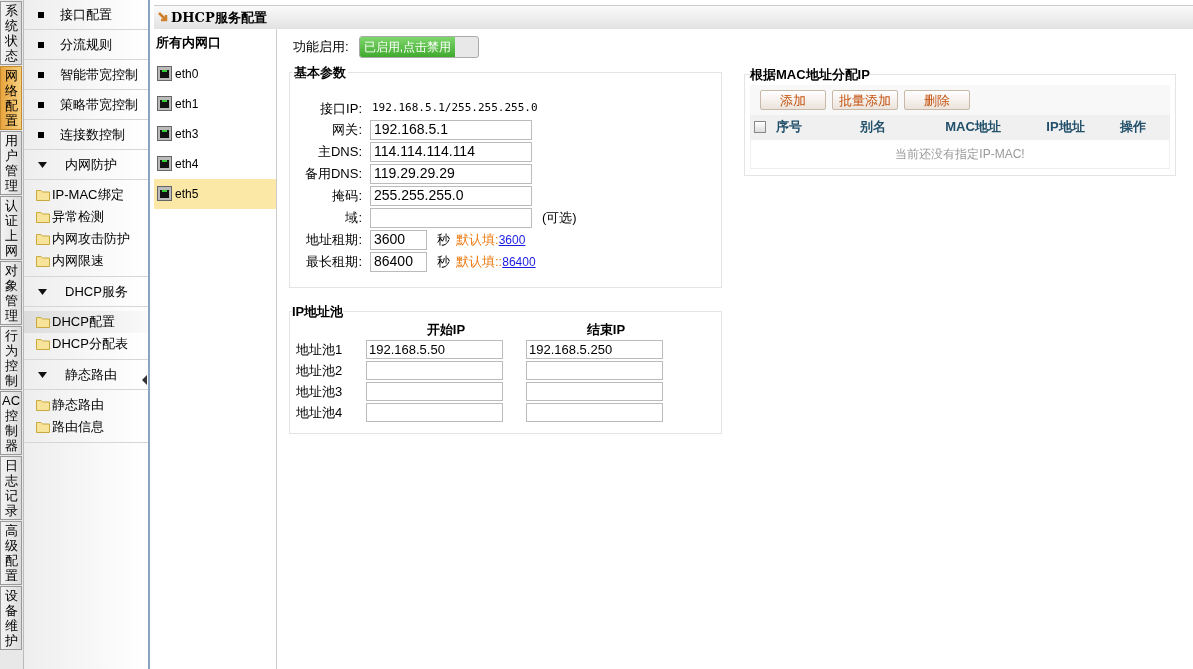 Image resolution: width=1193 pixels, height=669 pixels. Describe the element at coordinates (11, 358) in the screenshot. I see `vertical-tab: 行为控制` at that location.